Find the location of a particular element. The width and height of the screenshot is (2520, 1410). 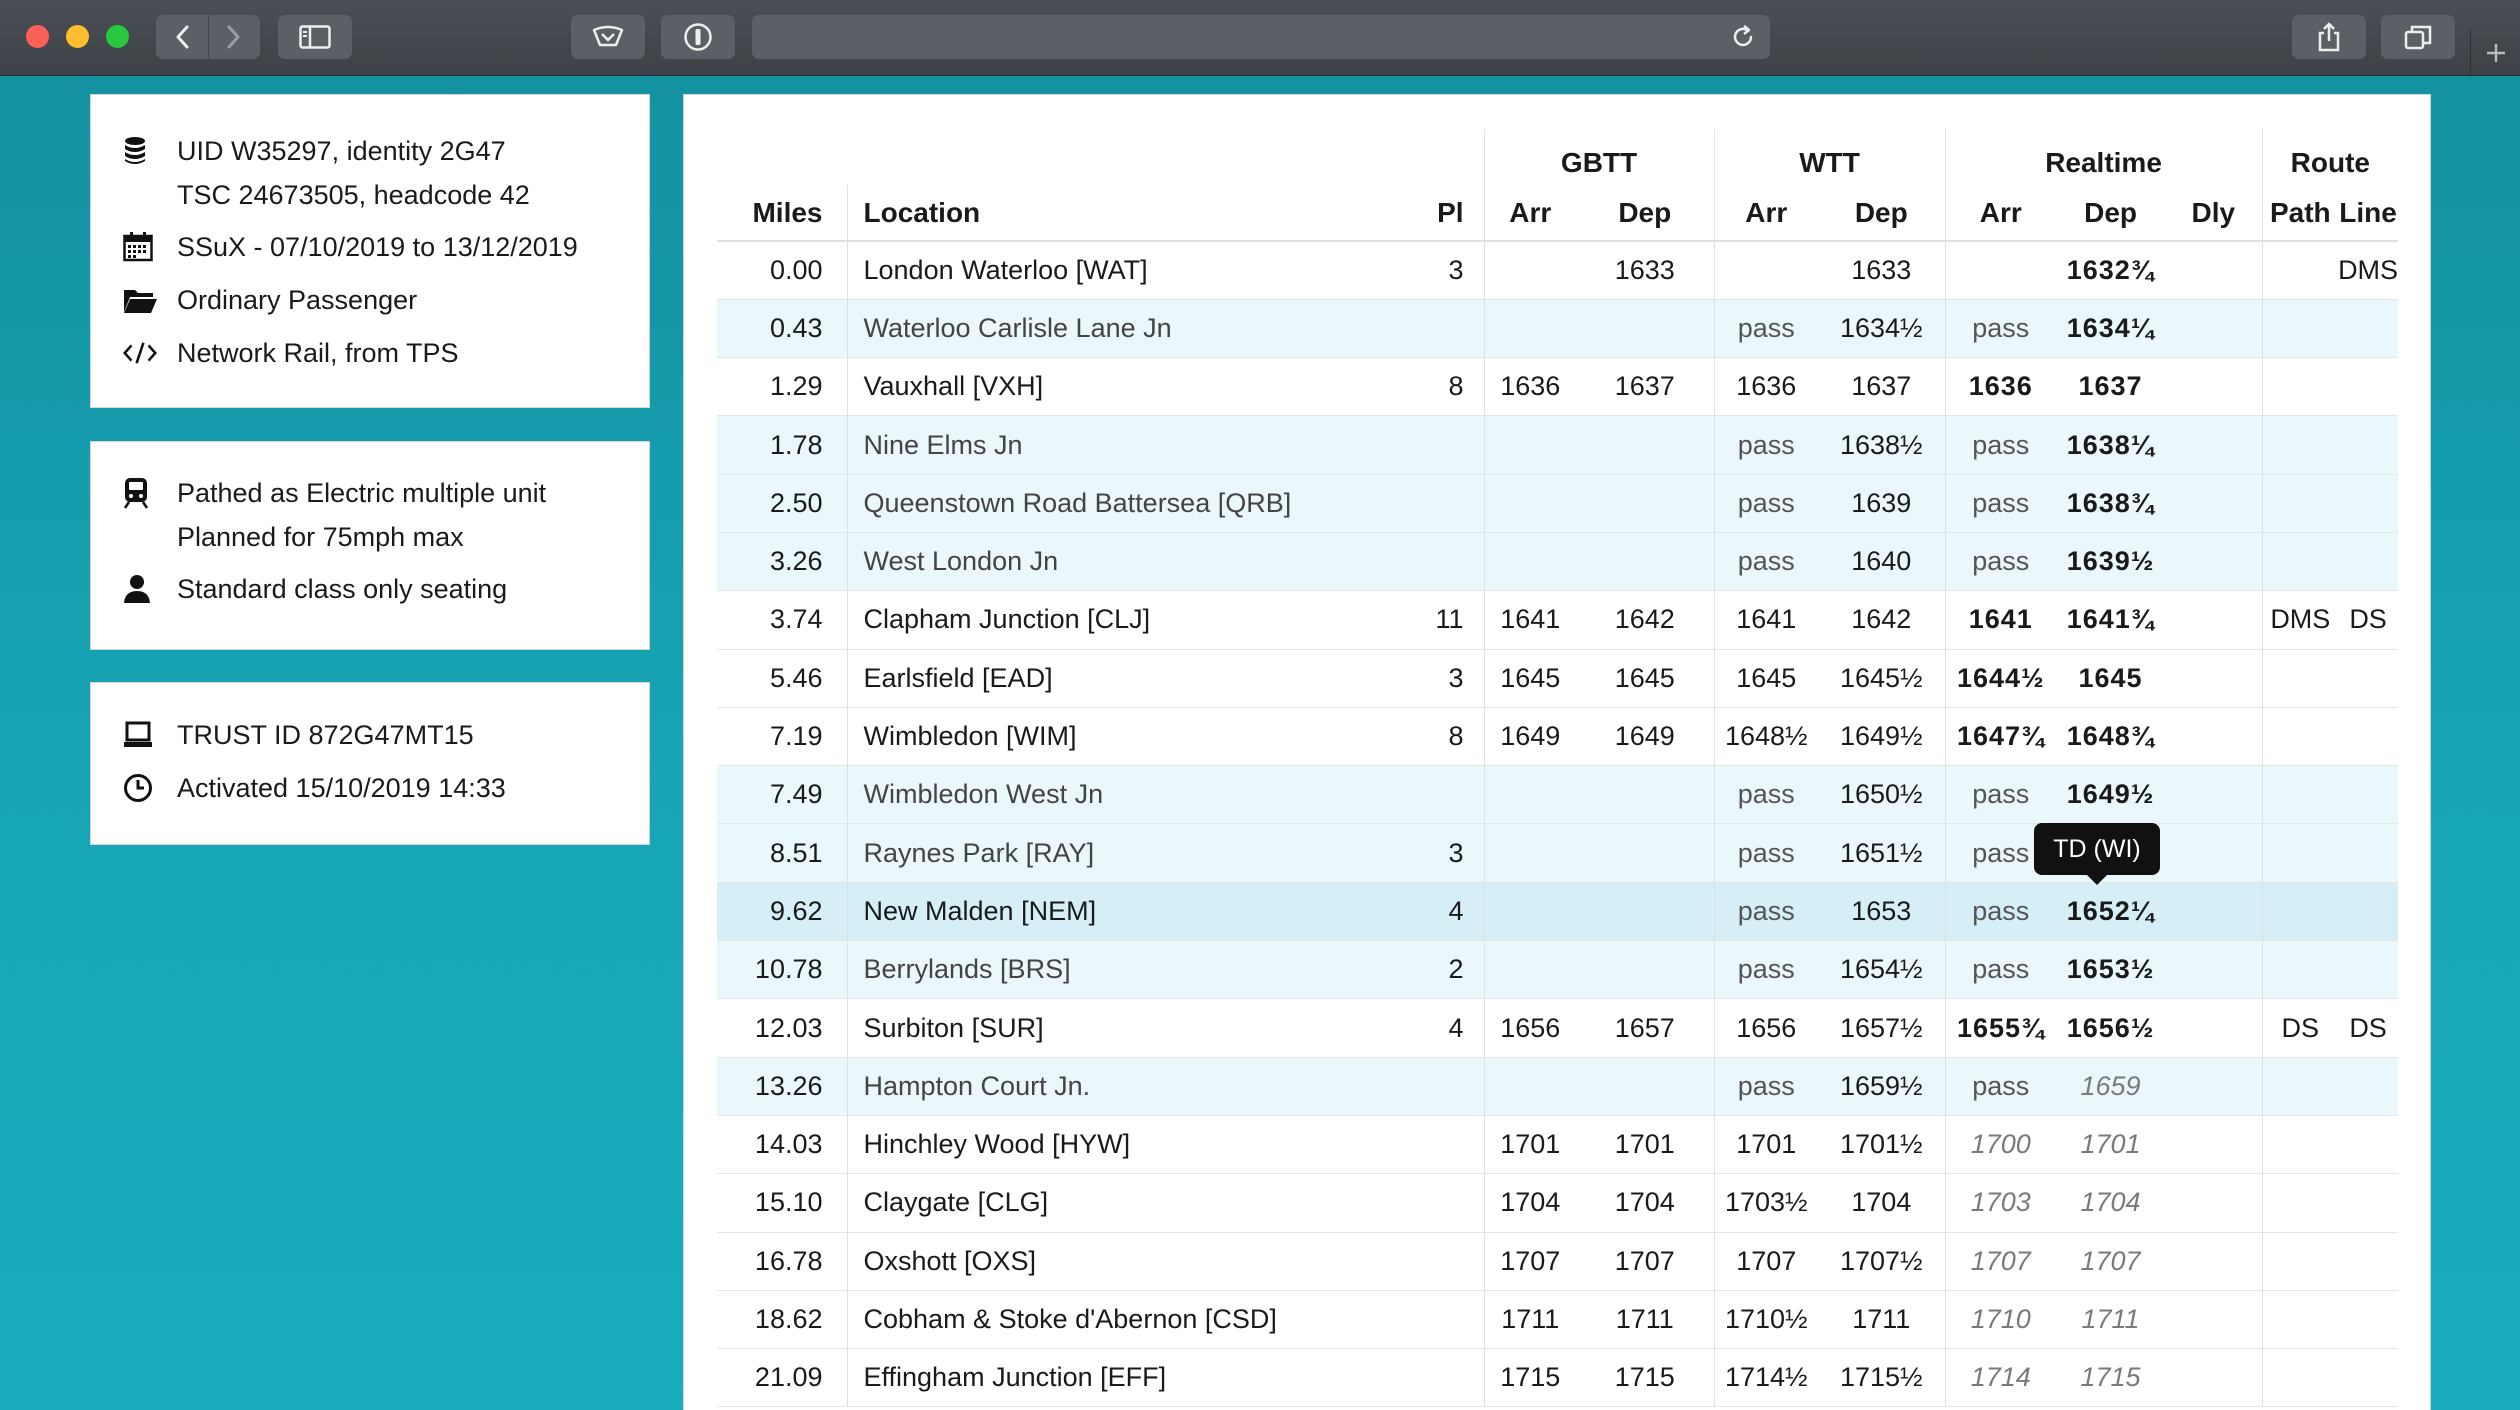

location-cell: Oxshott [OXS] is located at coordinates (1113, 1261).